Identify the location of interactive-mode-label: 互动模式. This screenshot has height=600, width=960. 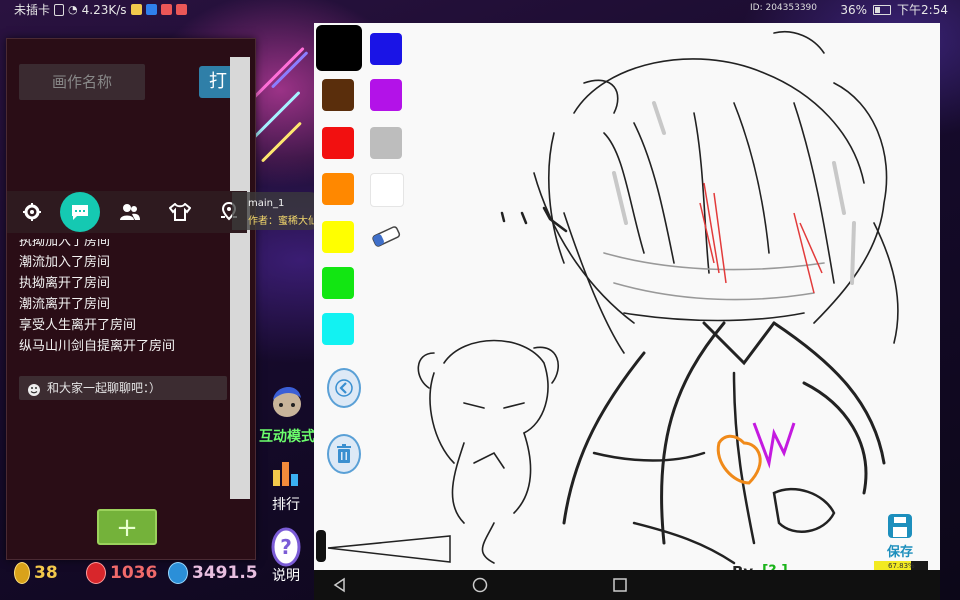
(287, 437).